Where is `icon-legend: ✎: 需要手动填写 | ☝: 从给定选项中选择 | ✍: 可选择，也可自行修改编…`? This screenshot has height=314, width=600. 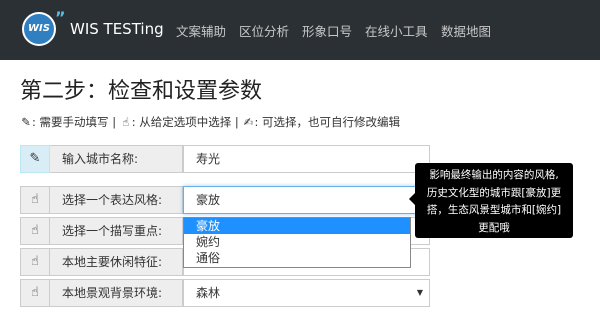
icon-legend: ✎: 需要手动填写 | ☝: 从给定选项中选择 | ✍: 可选择，也可自行修改编… is located at coordinates (210, 122).